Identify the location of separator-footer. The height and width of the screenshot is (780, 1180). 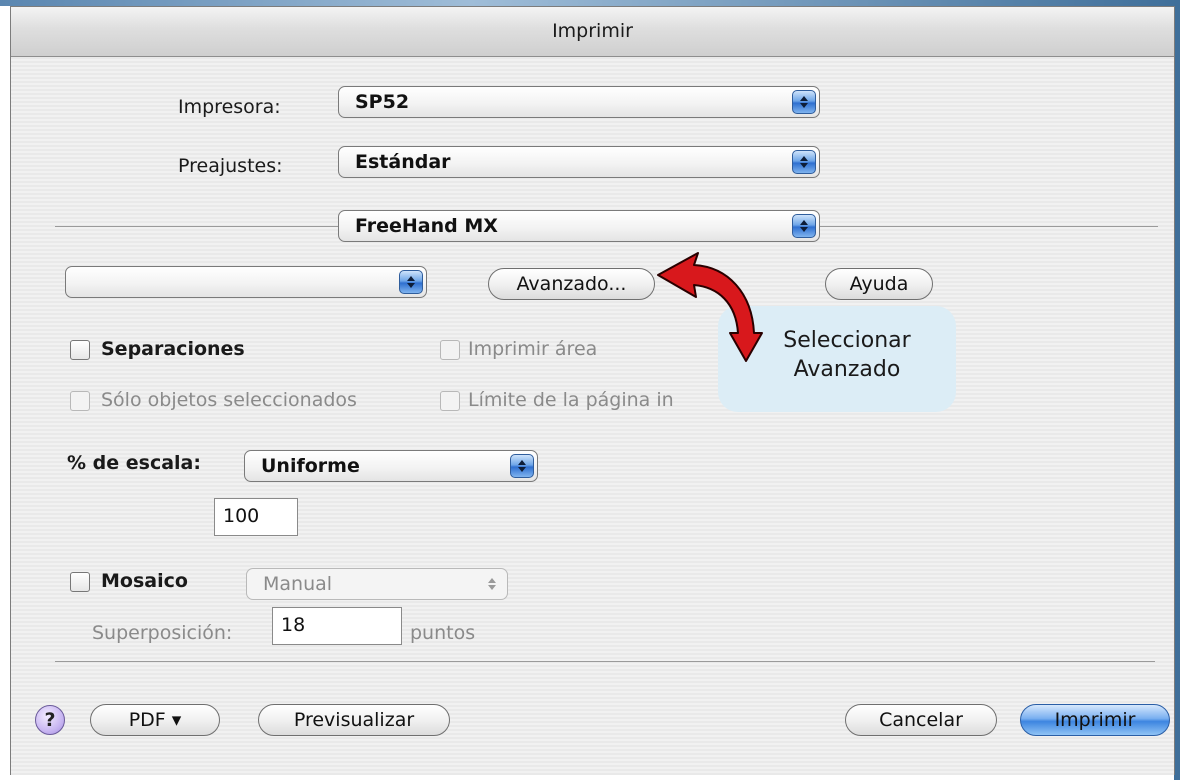
(605, 661).